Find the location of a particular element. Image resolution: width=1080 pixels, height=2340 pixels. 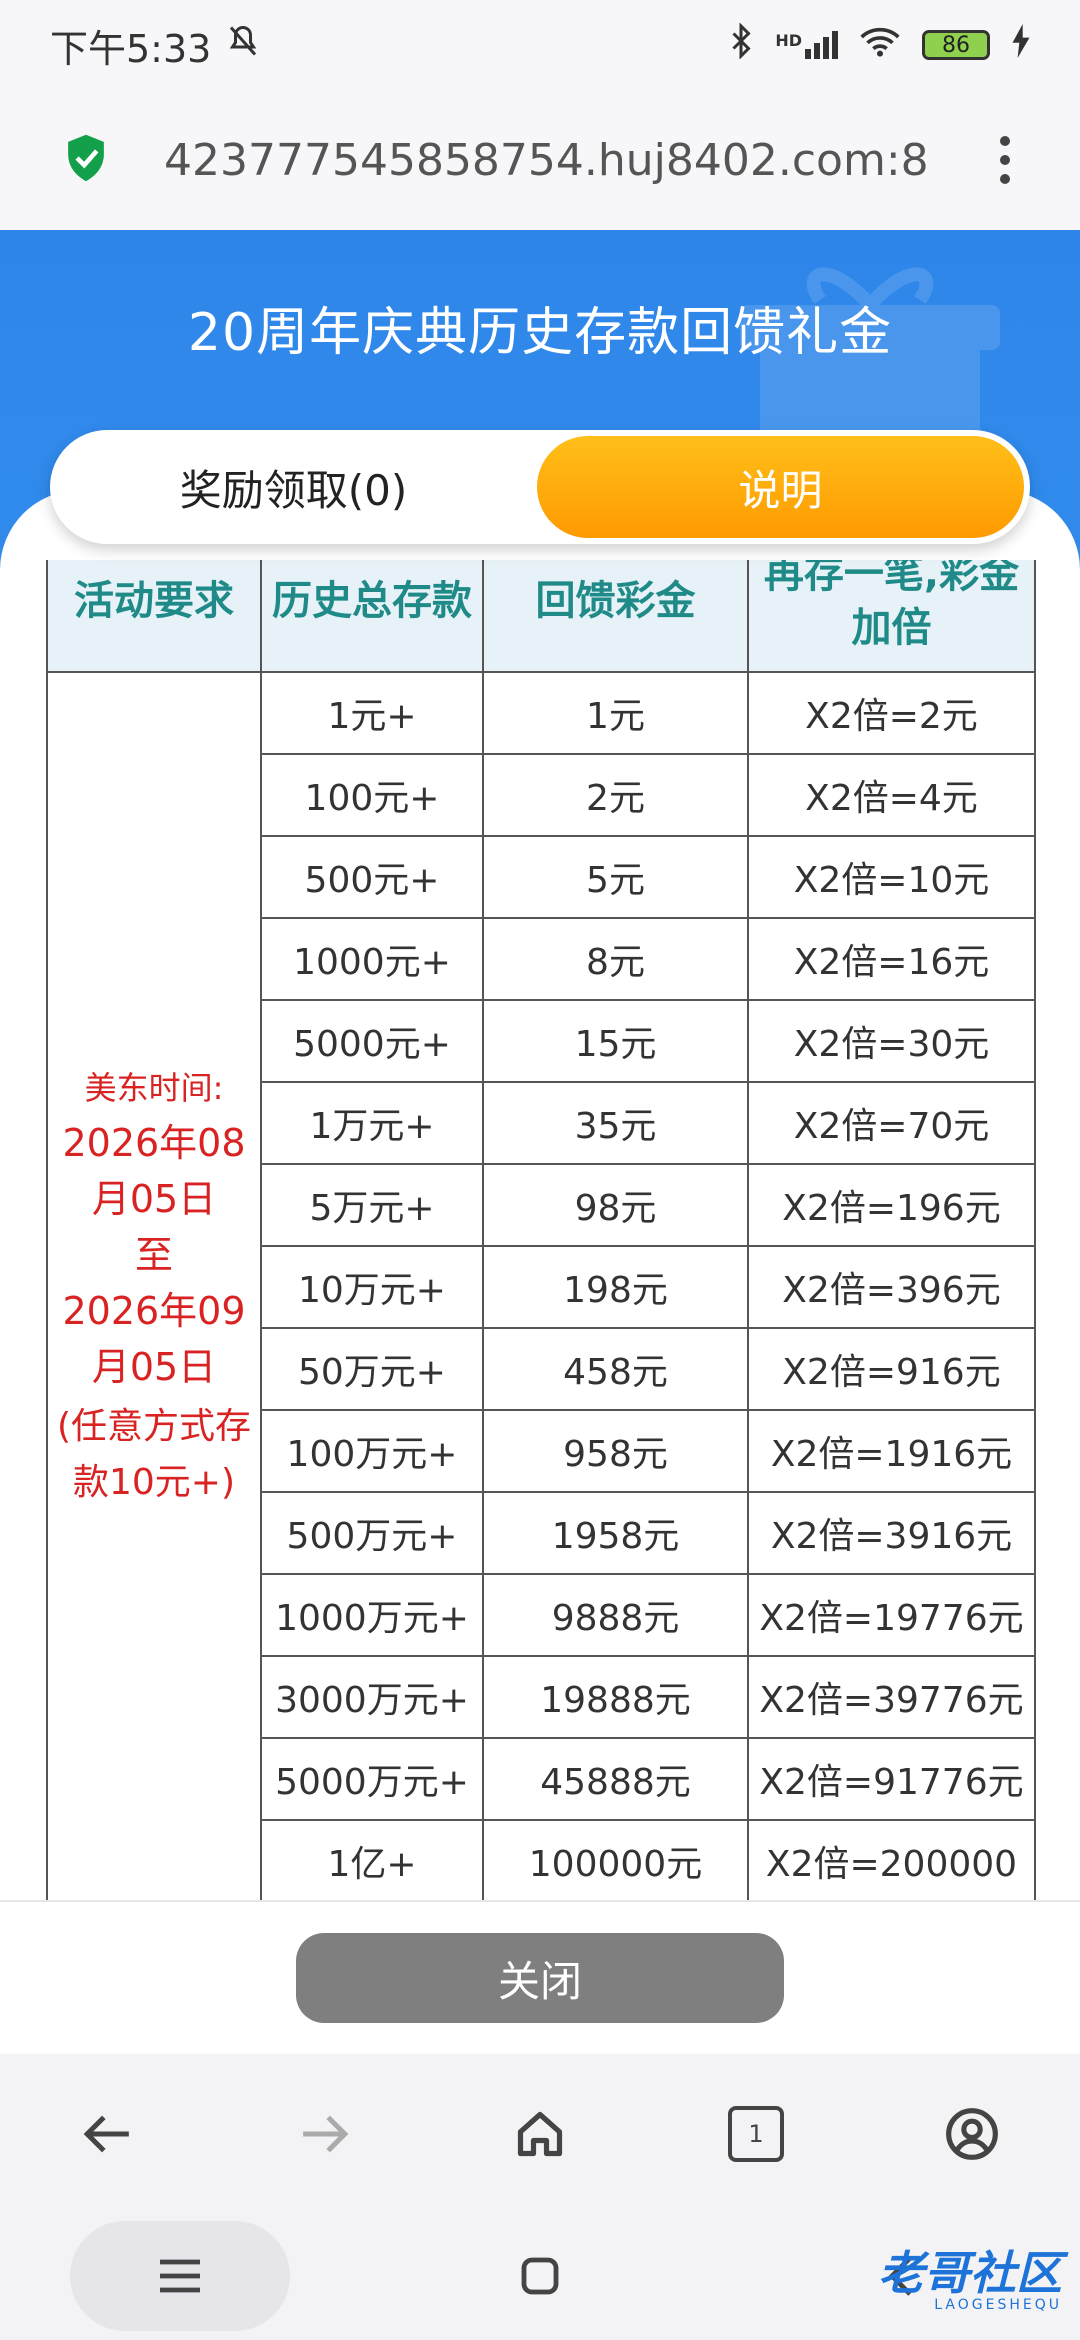

double-bonus-cell: X2倍=1916元 is located at coordinates (891, 1451).